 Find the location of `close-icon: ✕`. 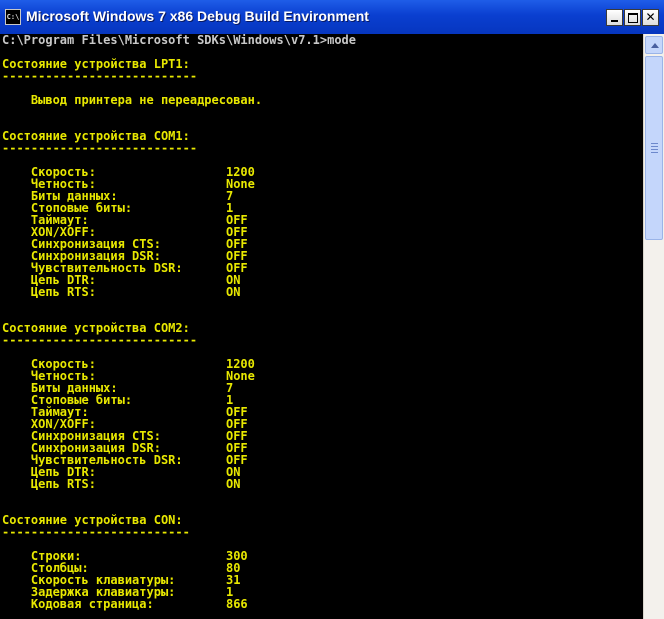

close-icon: ✕ is located at coordinates (650, 17).